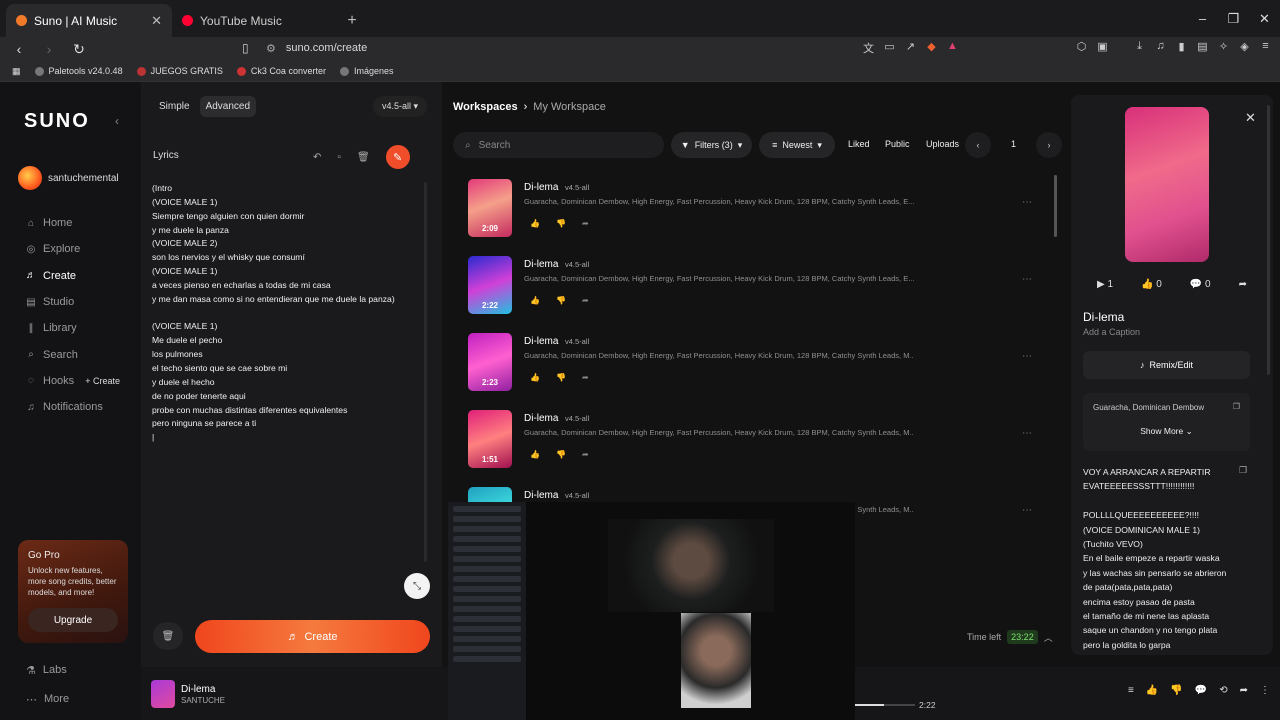  What do you see at coordinates (255, 20) in the screenshot?
I see `tab-youtube-music: YouTube Music` at bounding box center [255, 20].